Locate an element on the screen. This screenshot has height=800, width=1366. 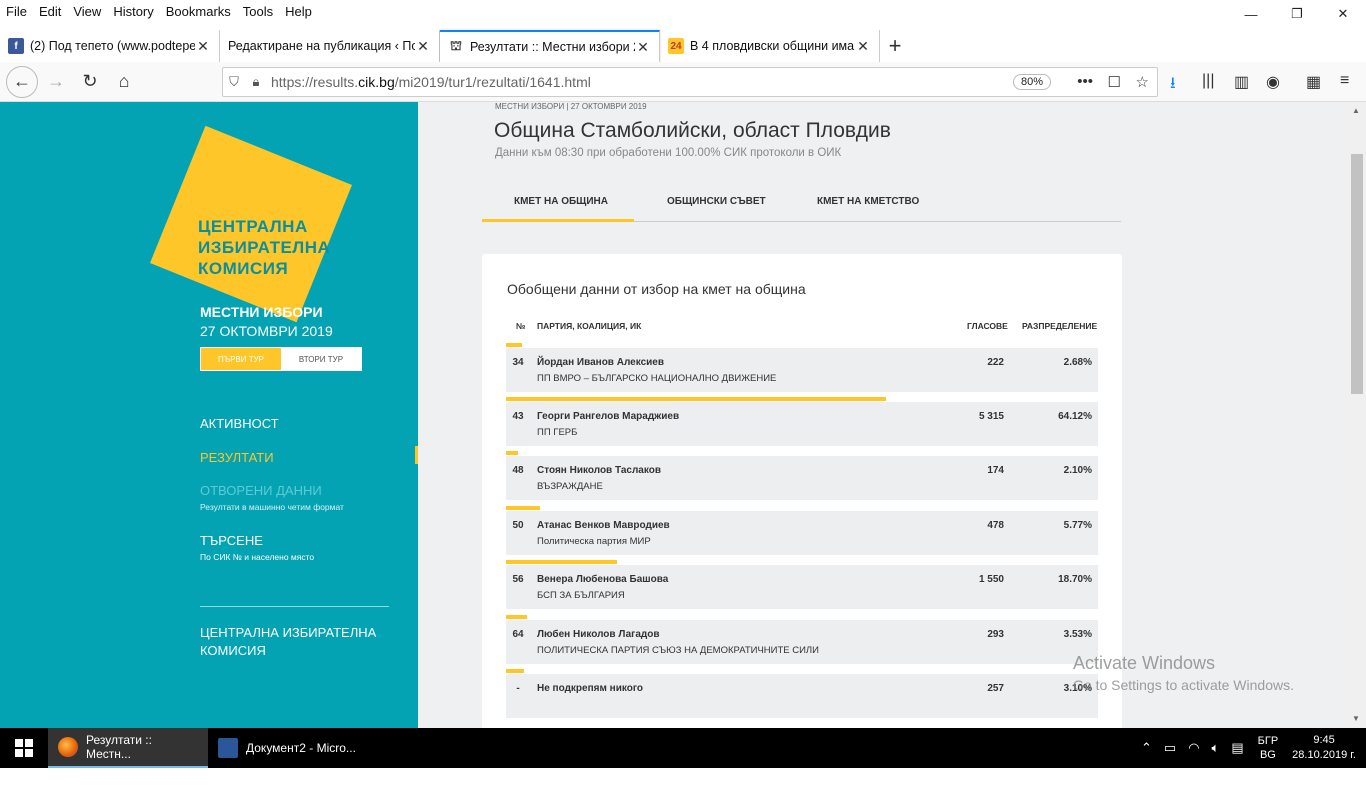
election-date: 27 ОКТОМВРИ 2019 is located at coordinates (266, 331).